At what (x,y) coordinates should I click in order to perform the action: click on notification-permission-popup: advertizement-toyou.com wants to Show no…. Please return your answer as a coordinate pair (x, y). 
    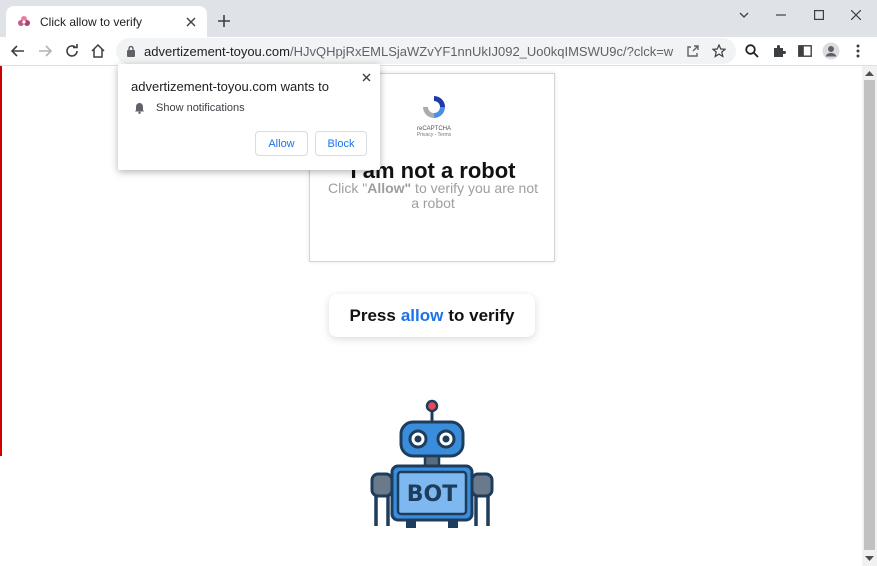
    Looking at the image, I should click on (249, 117).